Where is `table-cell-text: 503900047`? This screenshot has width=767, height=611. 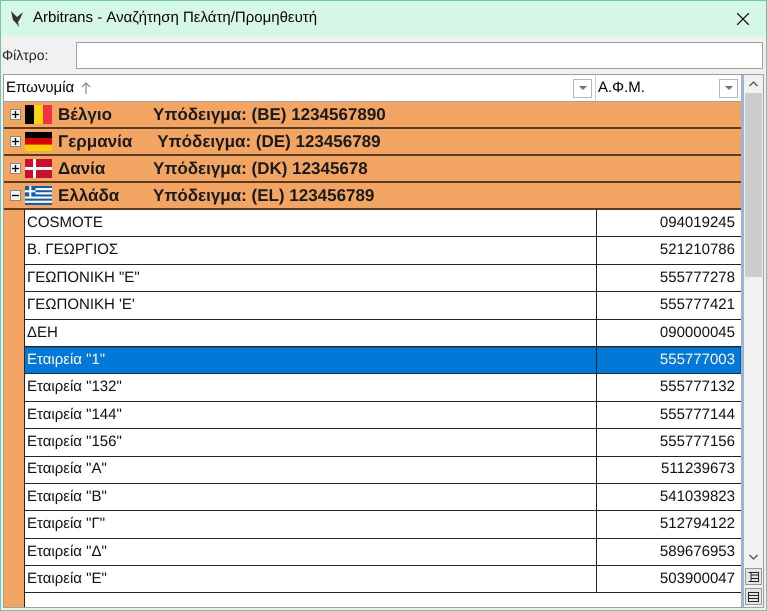
table-cell-text: 503900047 is located at coordinates (697, 579).